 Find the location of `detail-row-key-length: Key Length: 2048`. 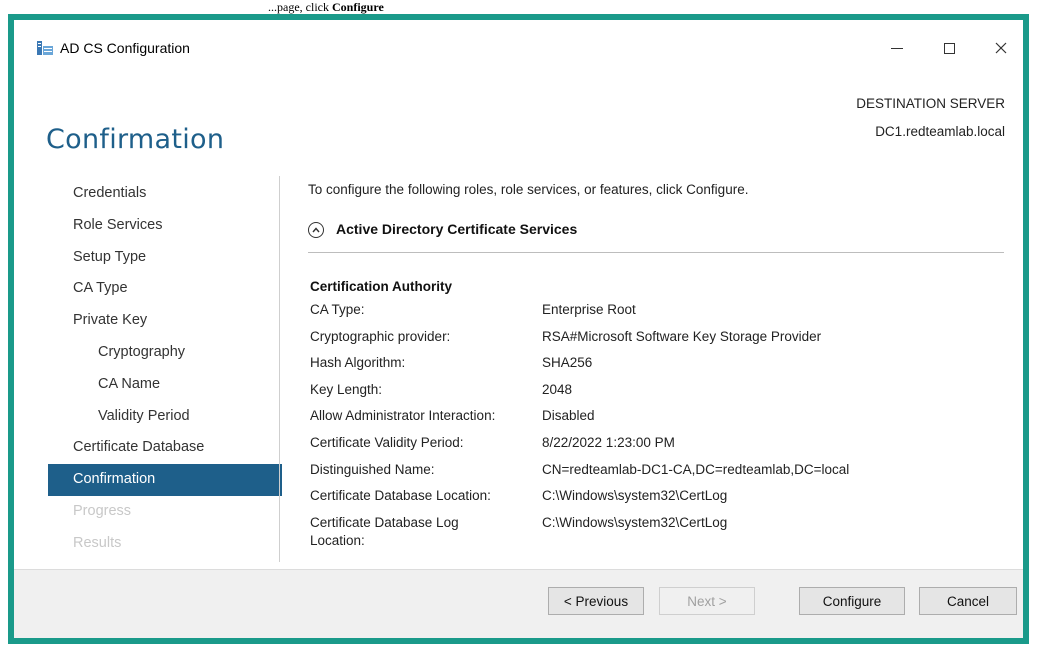

detail-row-key-length: Key Length: 2048 is located at coordinates (655, 394).